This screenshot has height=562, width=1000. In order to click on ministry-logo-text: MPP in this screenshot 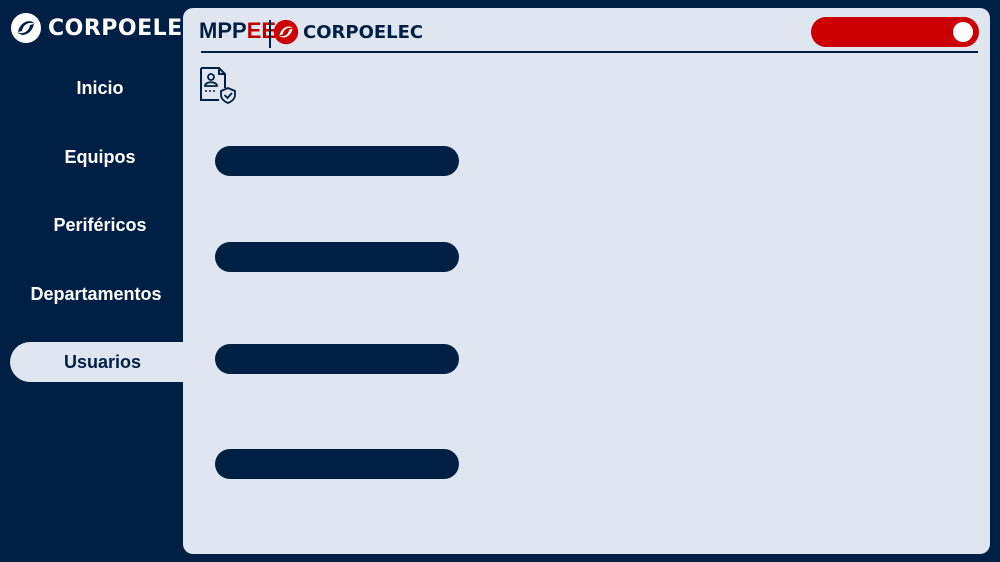, I will do `click(223, 30)`.